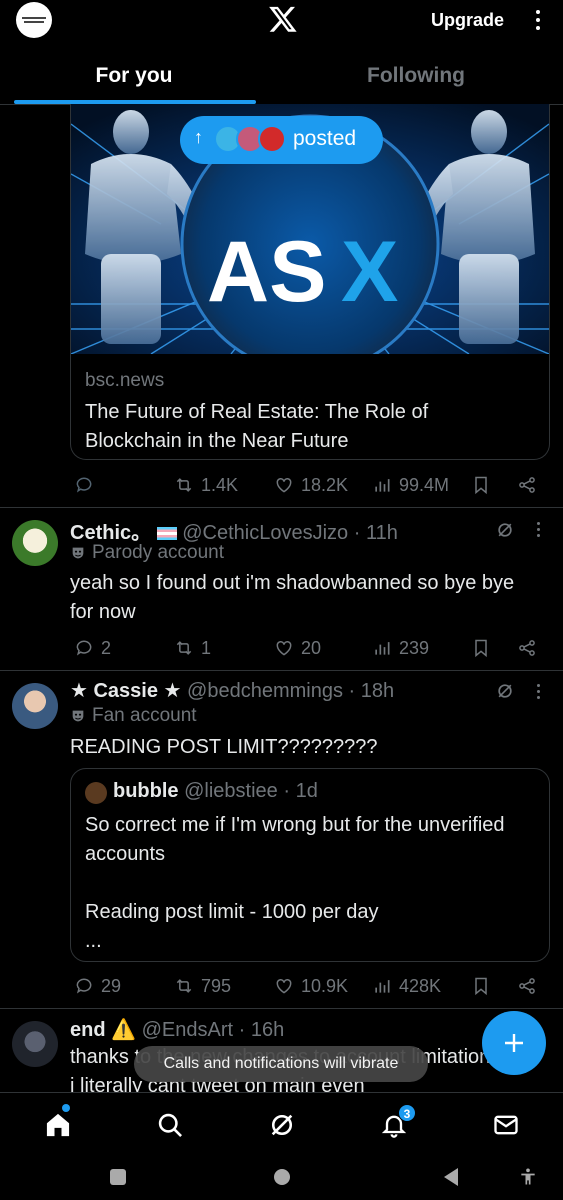  Describe the element at coordinates (166, 534) in the screenshot. I see `trans-flag-icon` at that location.